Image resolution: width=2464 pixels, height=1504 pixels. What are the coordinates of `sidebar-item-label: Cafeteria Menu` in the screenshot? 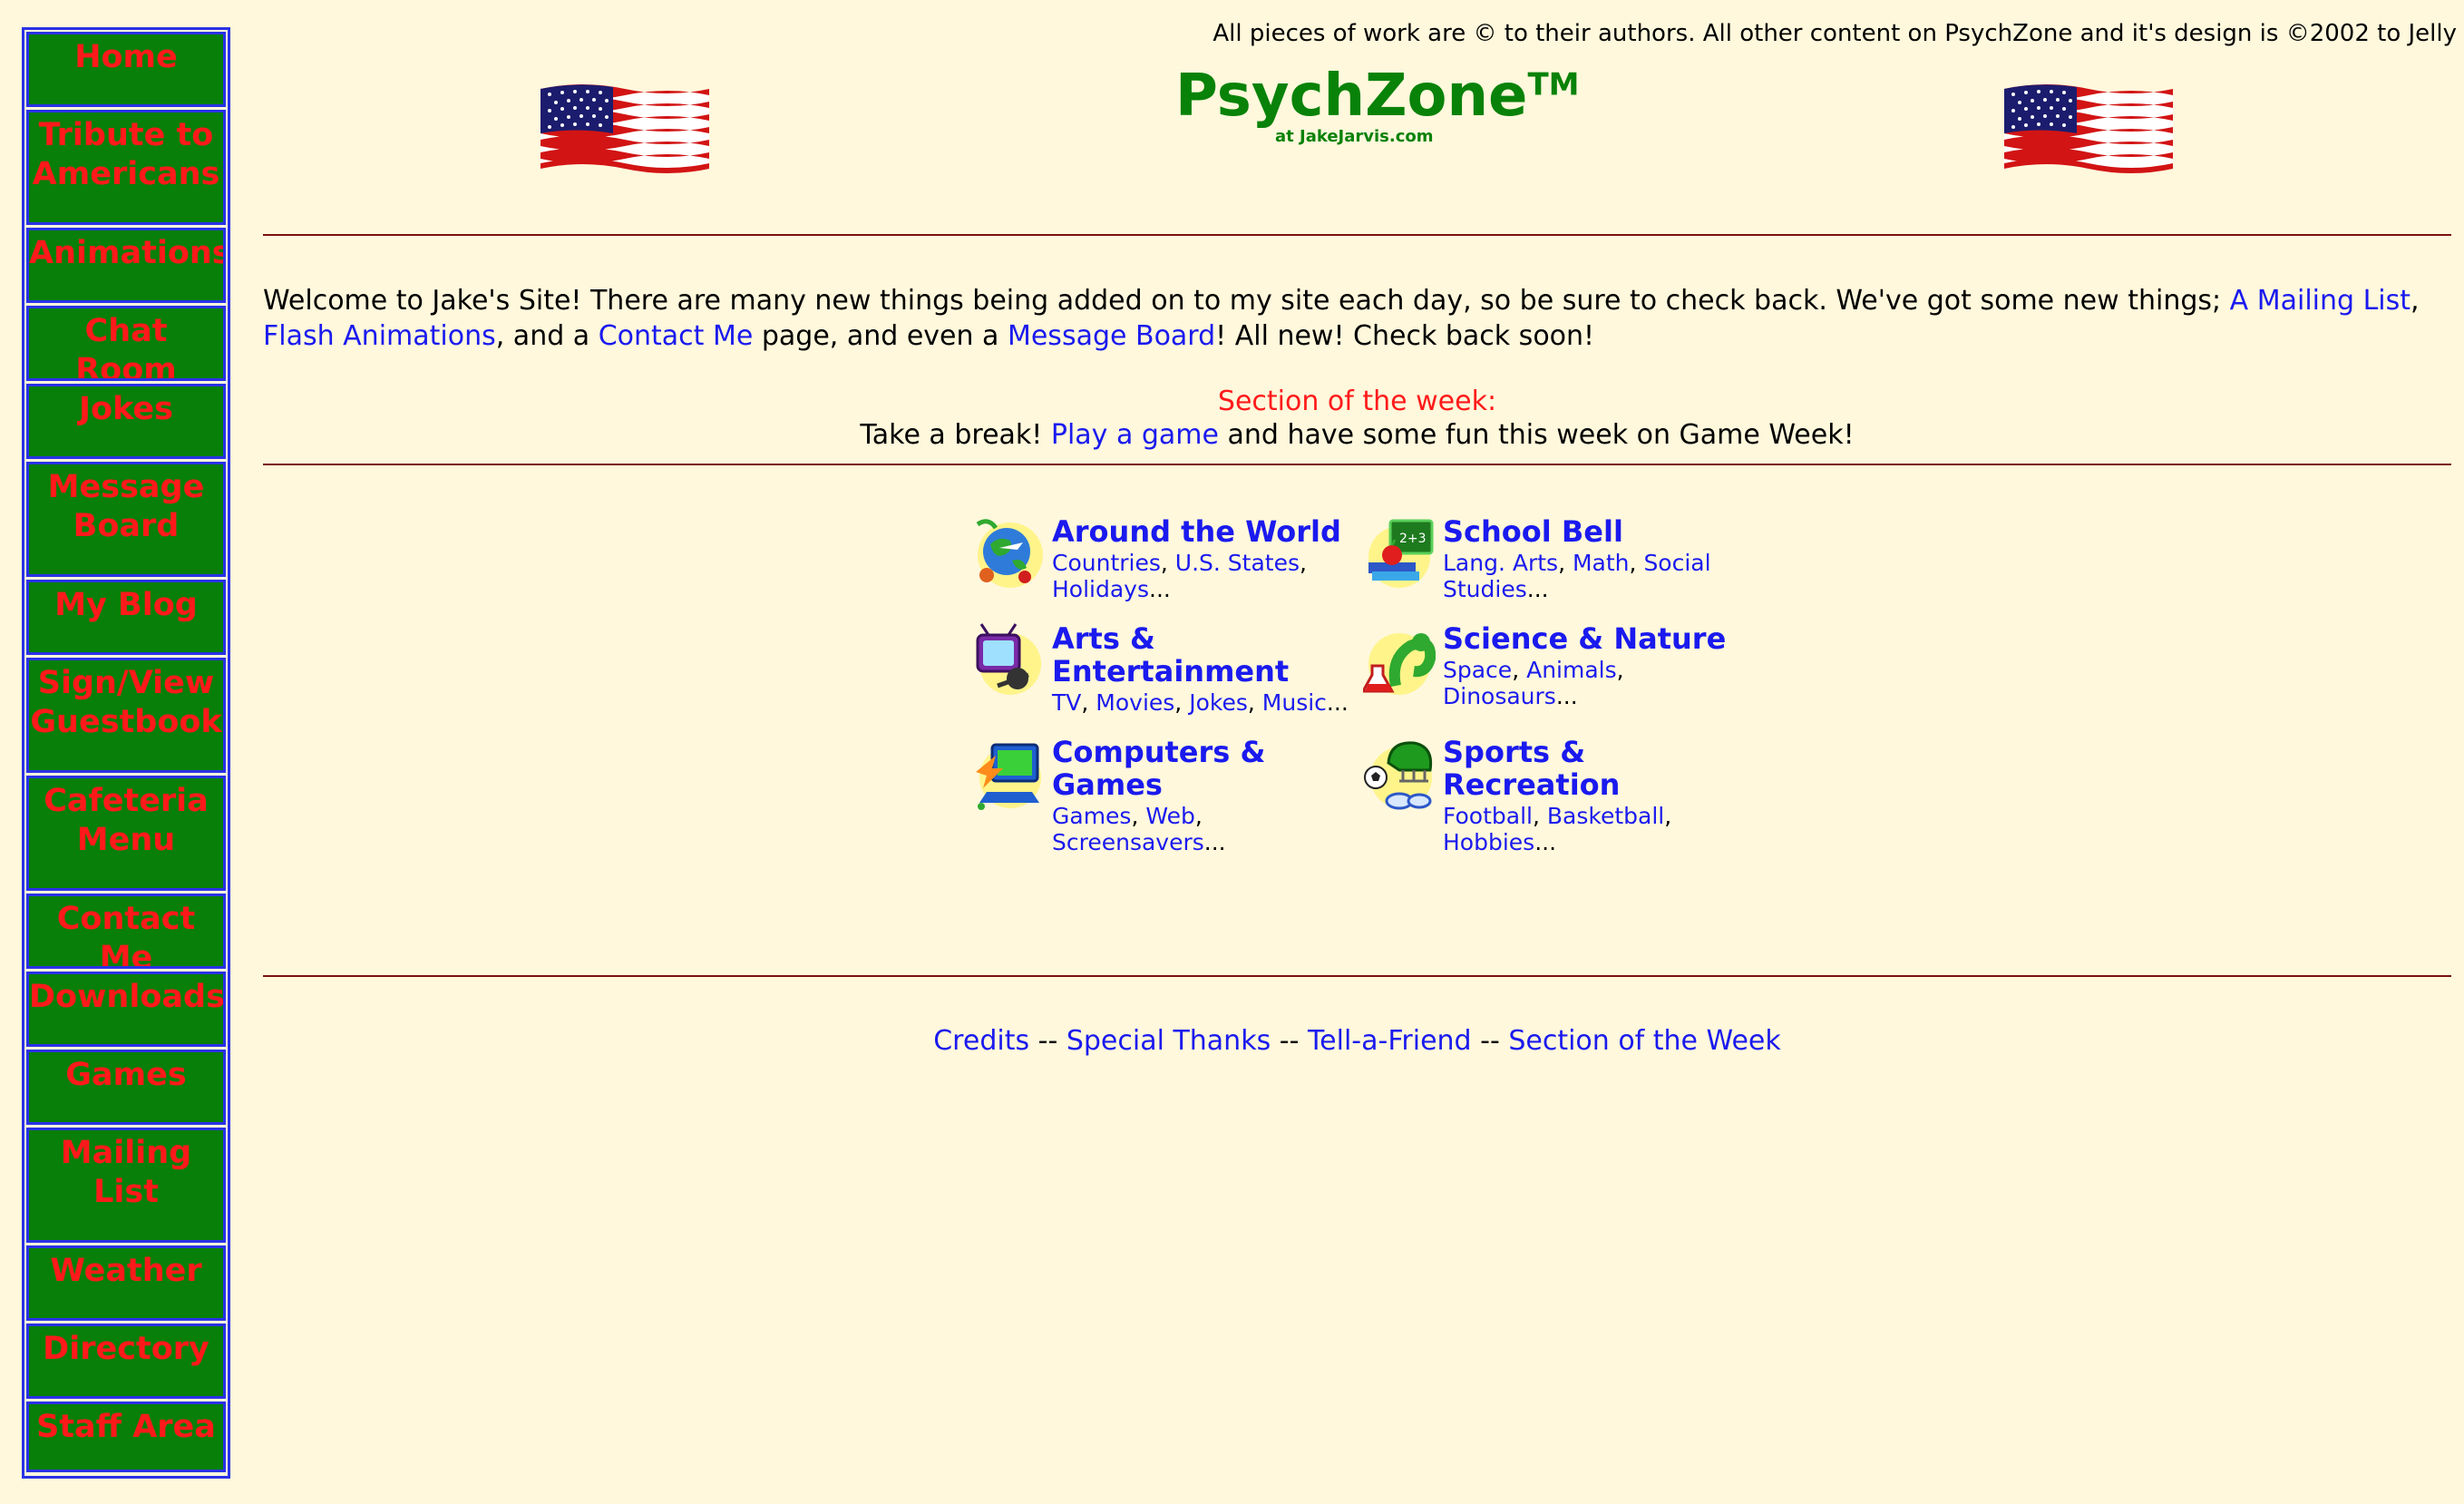 It's located at (126, 821).